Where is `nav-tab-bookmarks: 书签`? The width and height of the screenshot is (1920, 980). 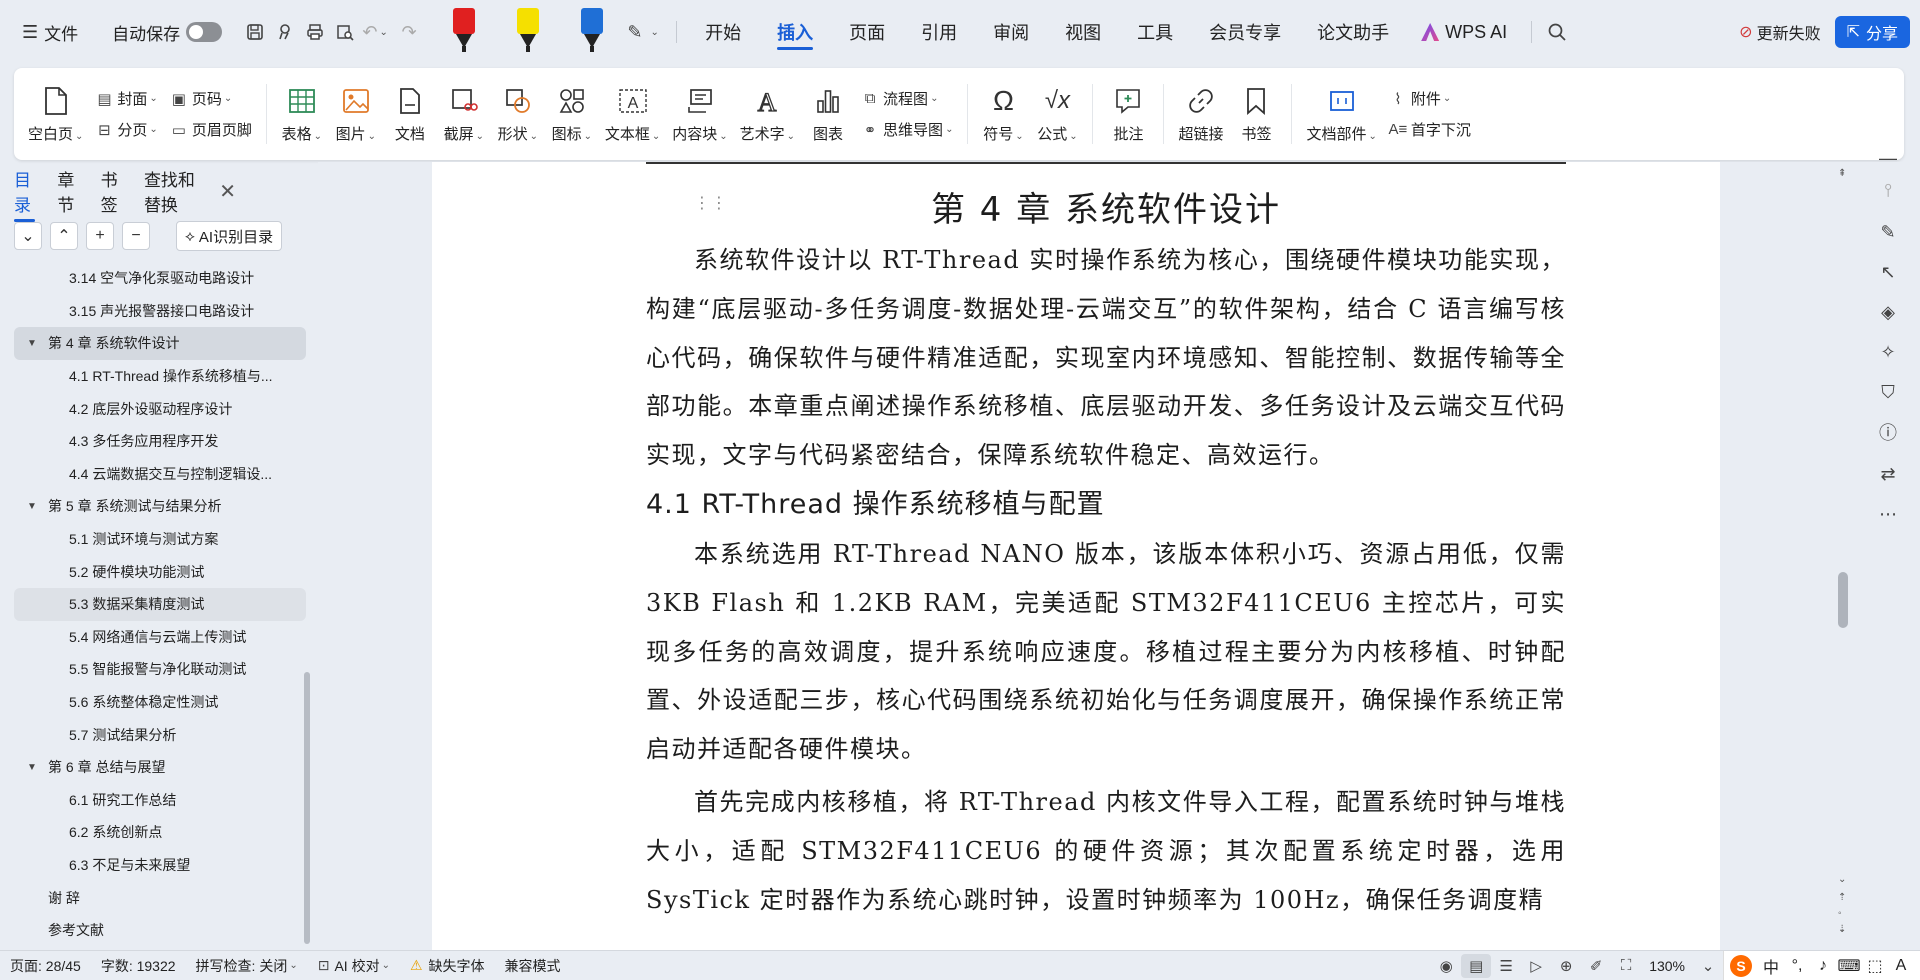
nav-tab-bookmarks: 书签 is located at coordinates (111, 191).